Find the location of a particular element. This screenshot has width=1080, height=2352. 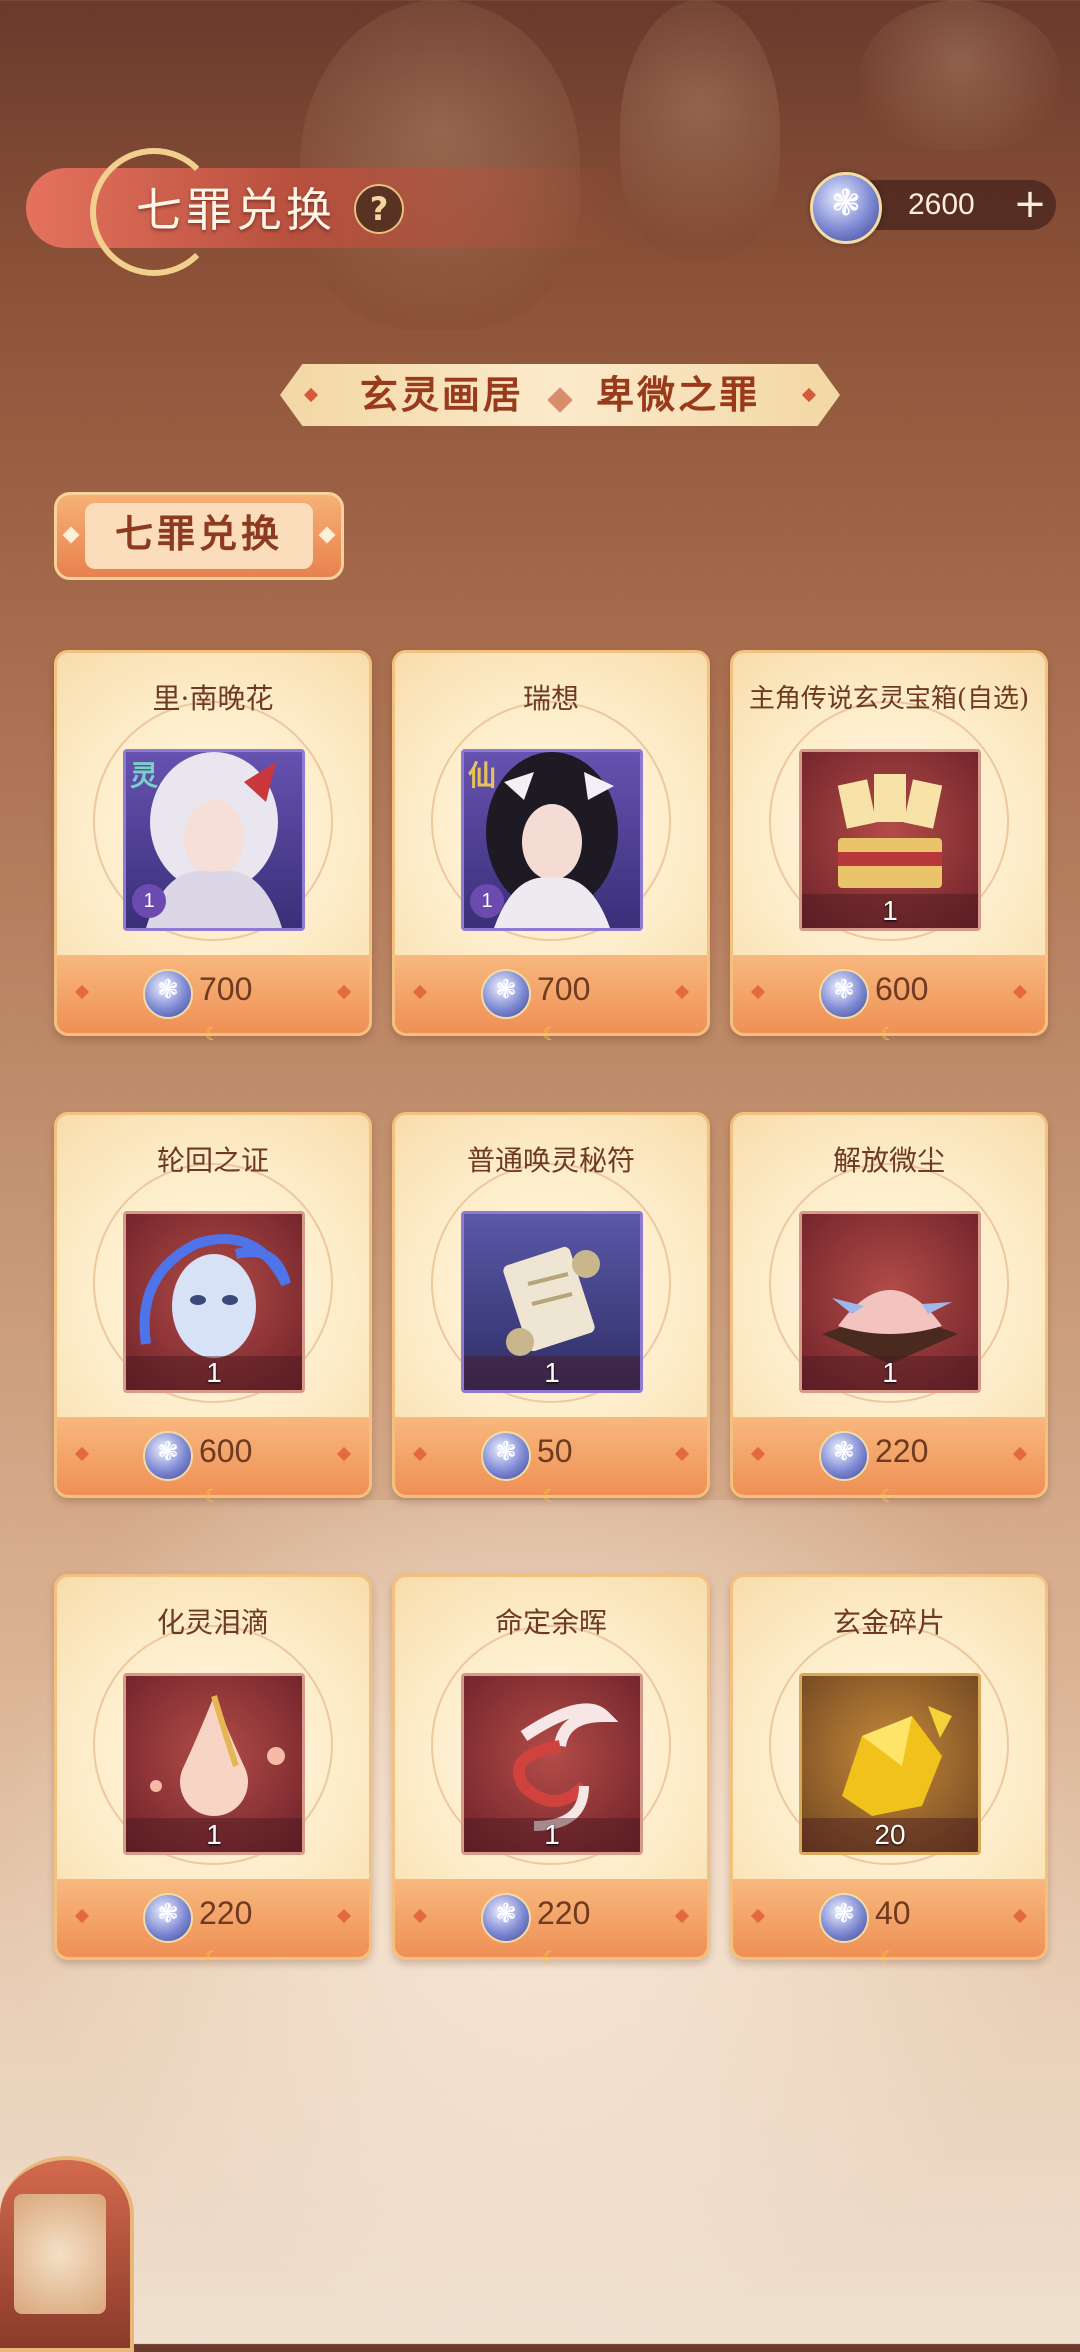

exchange-card: 玄金碎片 20 40 ☾ is located at coordinates (889, 1771).